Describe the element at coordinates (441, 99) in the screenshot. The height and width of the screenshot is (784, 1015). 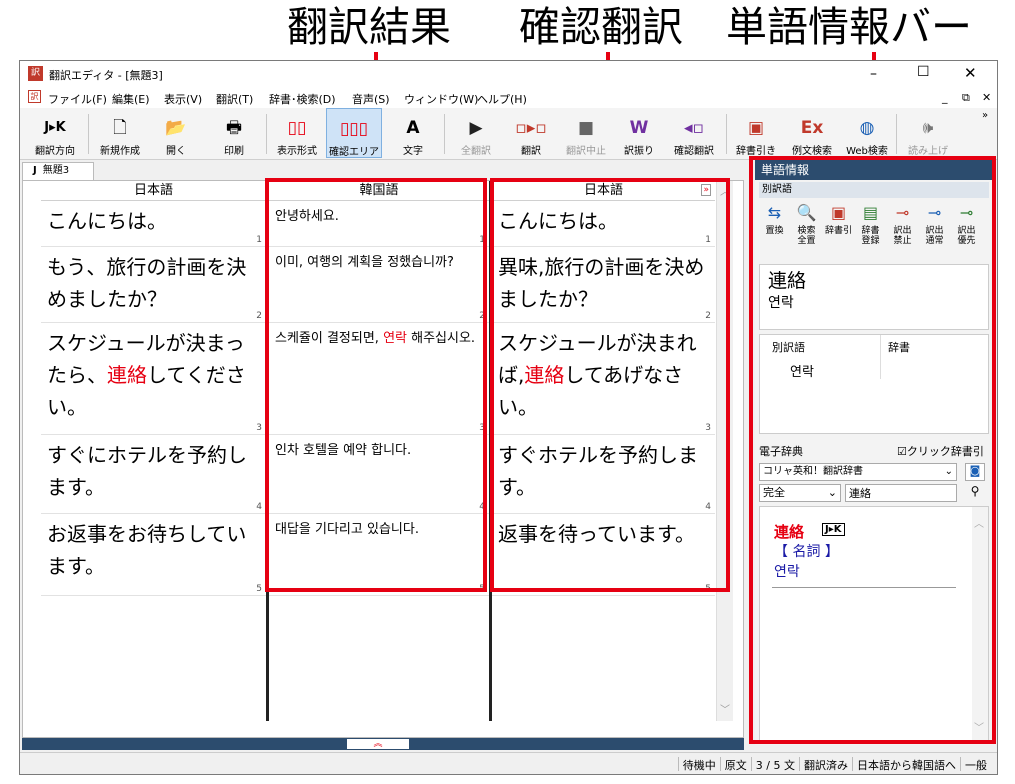
I see `menu-window: ウィンドウ(W)` at that location.